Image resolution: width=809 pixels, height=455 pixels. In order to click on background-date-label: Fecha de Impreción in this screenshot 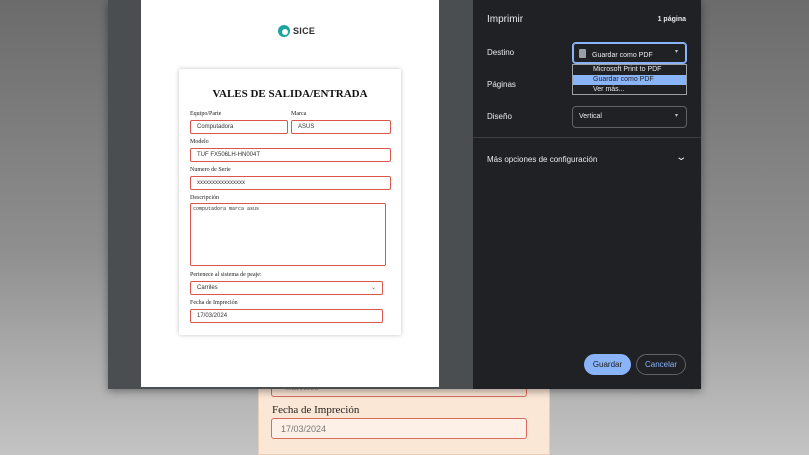, I will do `click(316, 410)`.